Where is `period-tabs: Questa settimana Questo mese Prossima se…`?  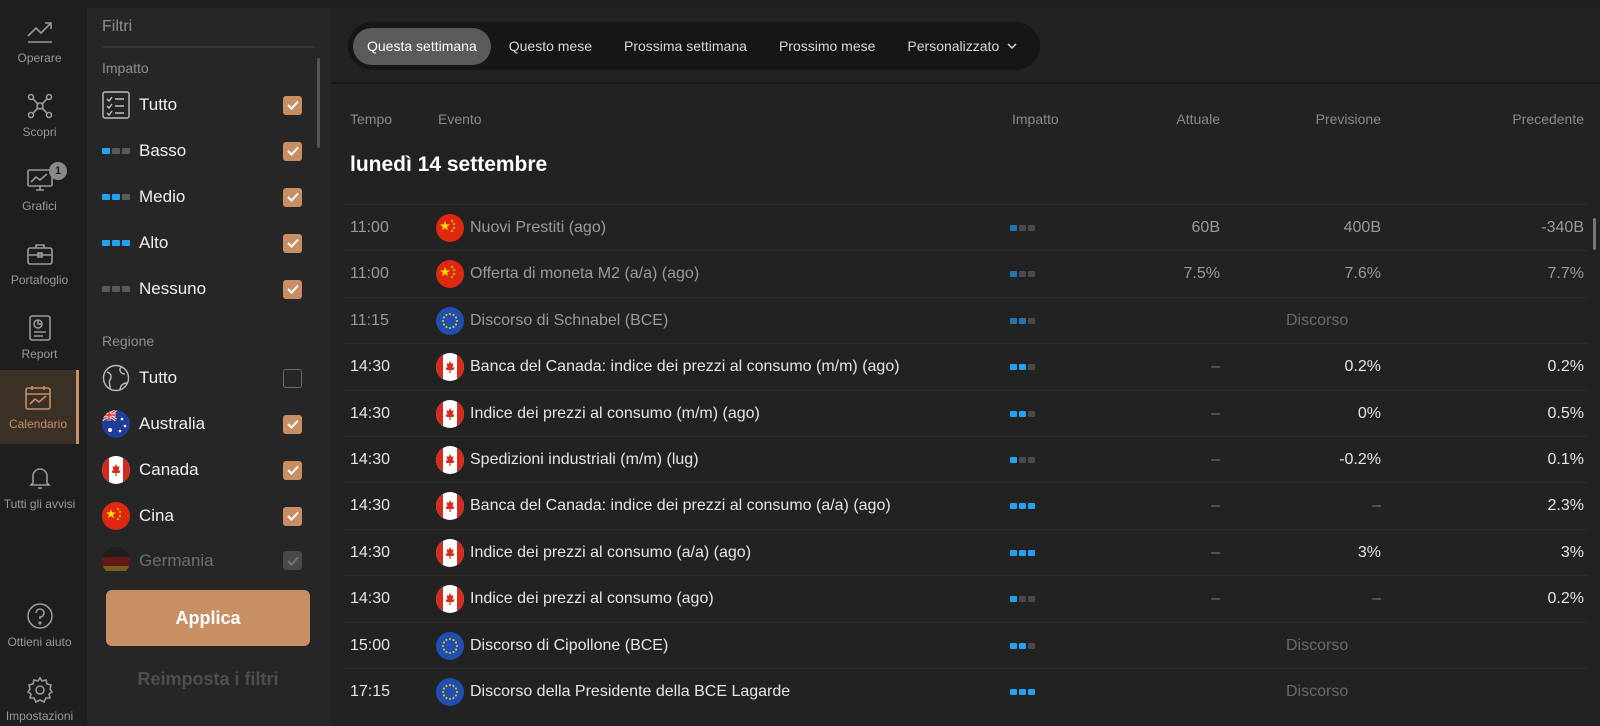 period-tabs: Questa settimana Questo mese Prossima se… is located at coordinates (694, 46).